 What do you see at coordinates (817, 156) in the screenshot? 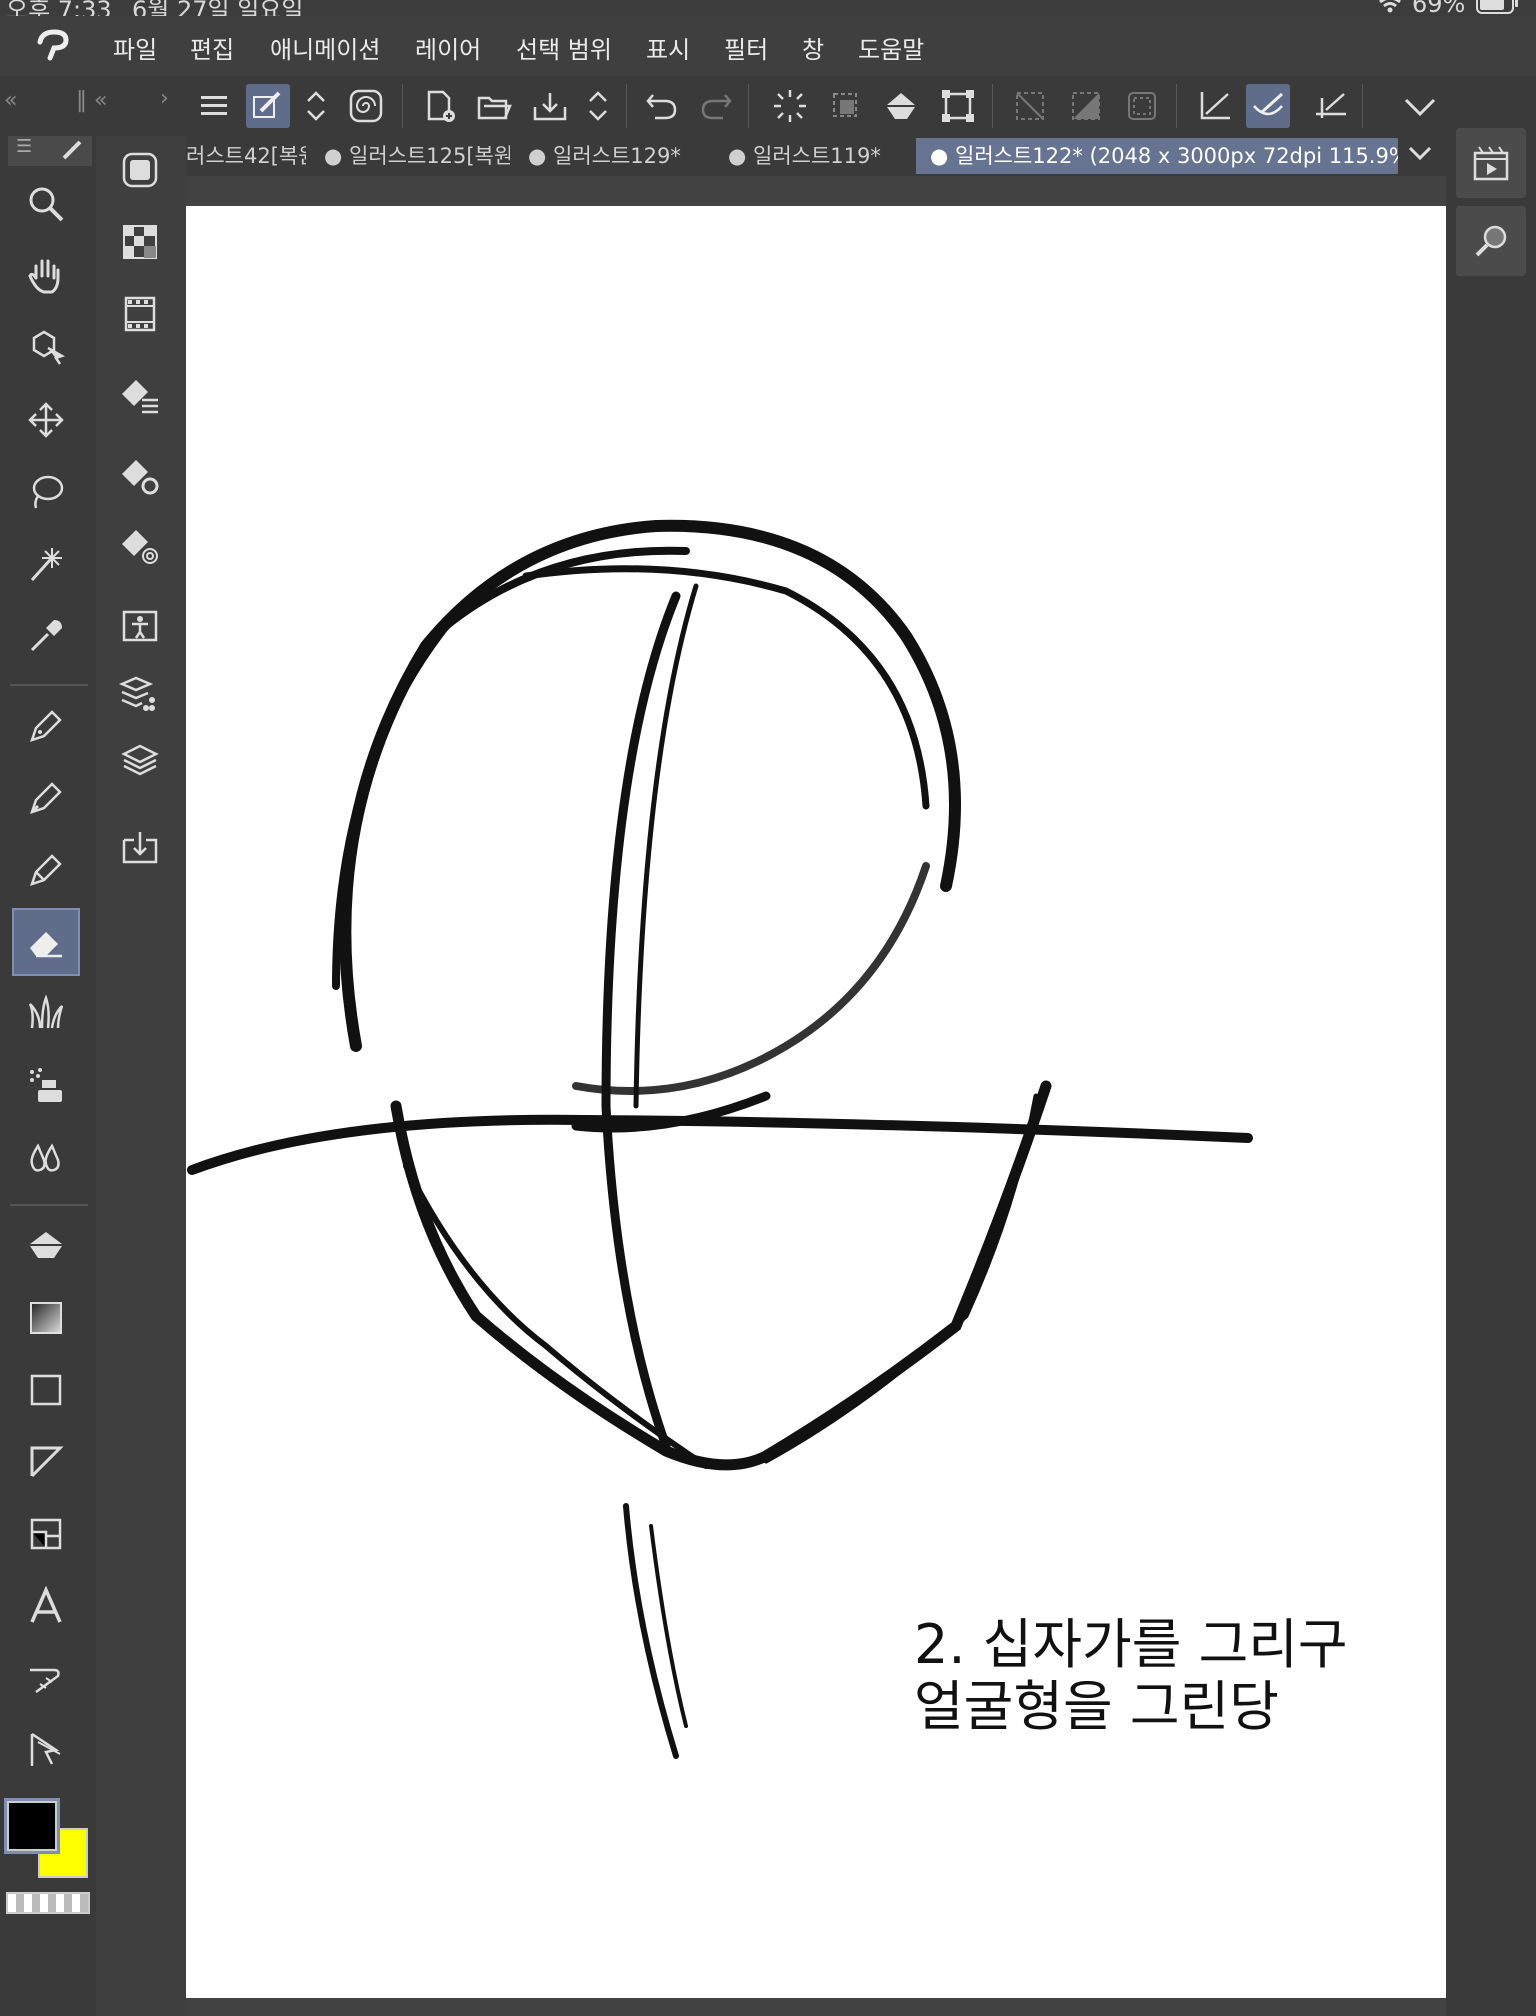
I see `tab-label: 일러스트119*` at bounding box center [817, 156].